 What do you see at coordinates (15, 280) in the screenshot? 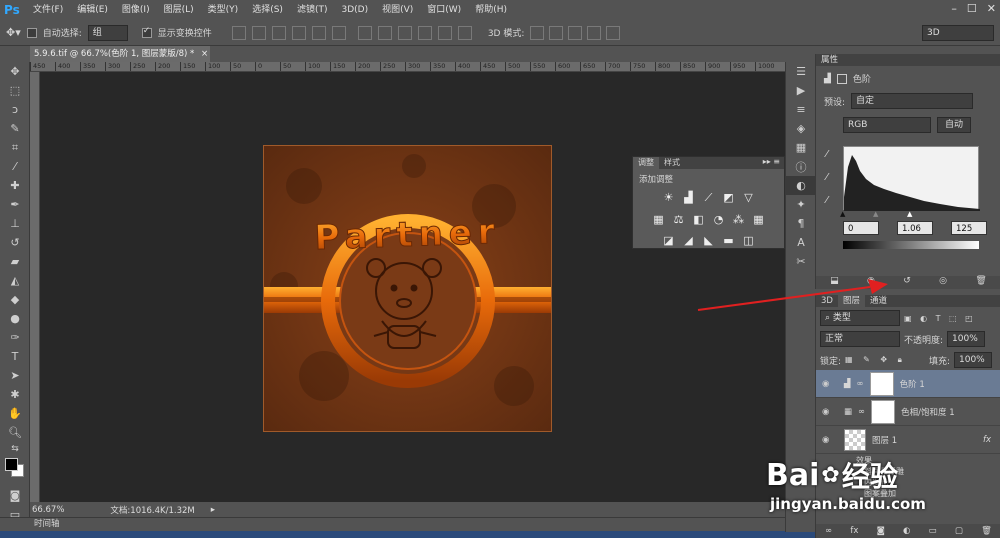
I see `paint-bucket-tool-icon: ◭` at bounding box center [15, 280].